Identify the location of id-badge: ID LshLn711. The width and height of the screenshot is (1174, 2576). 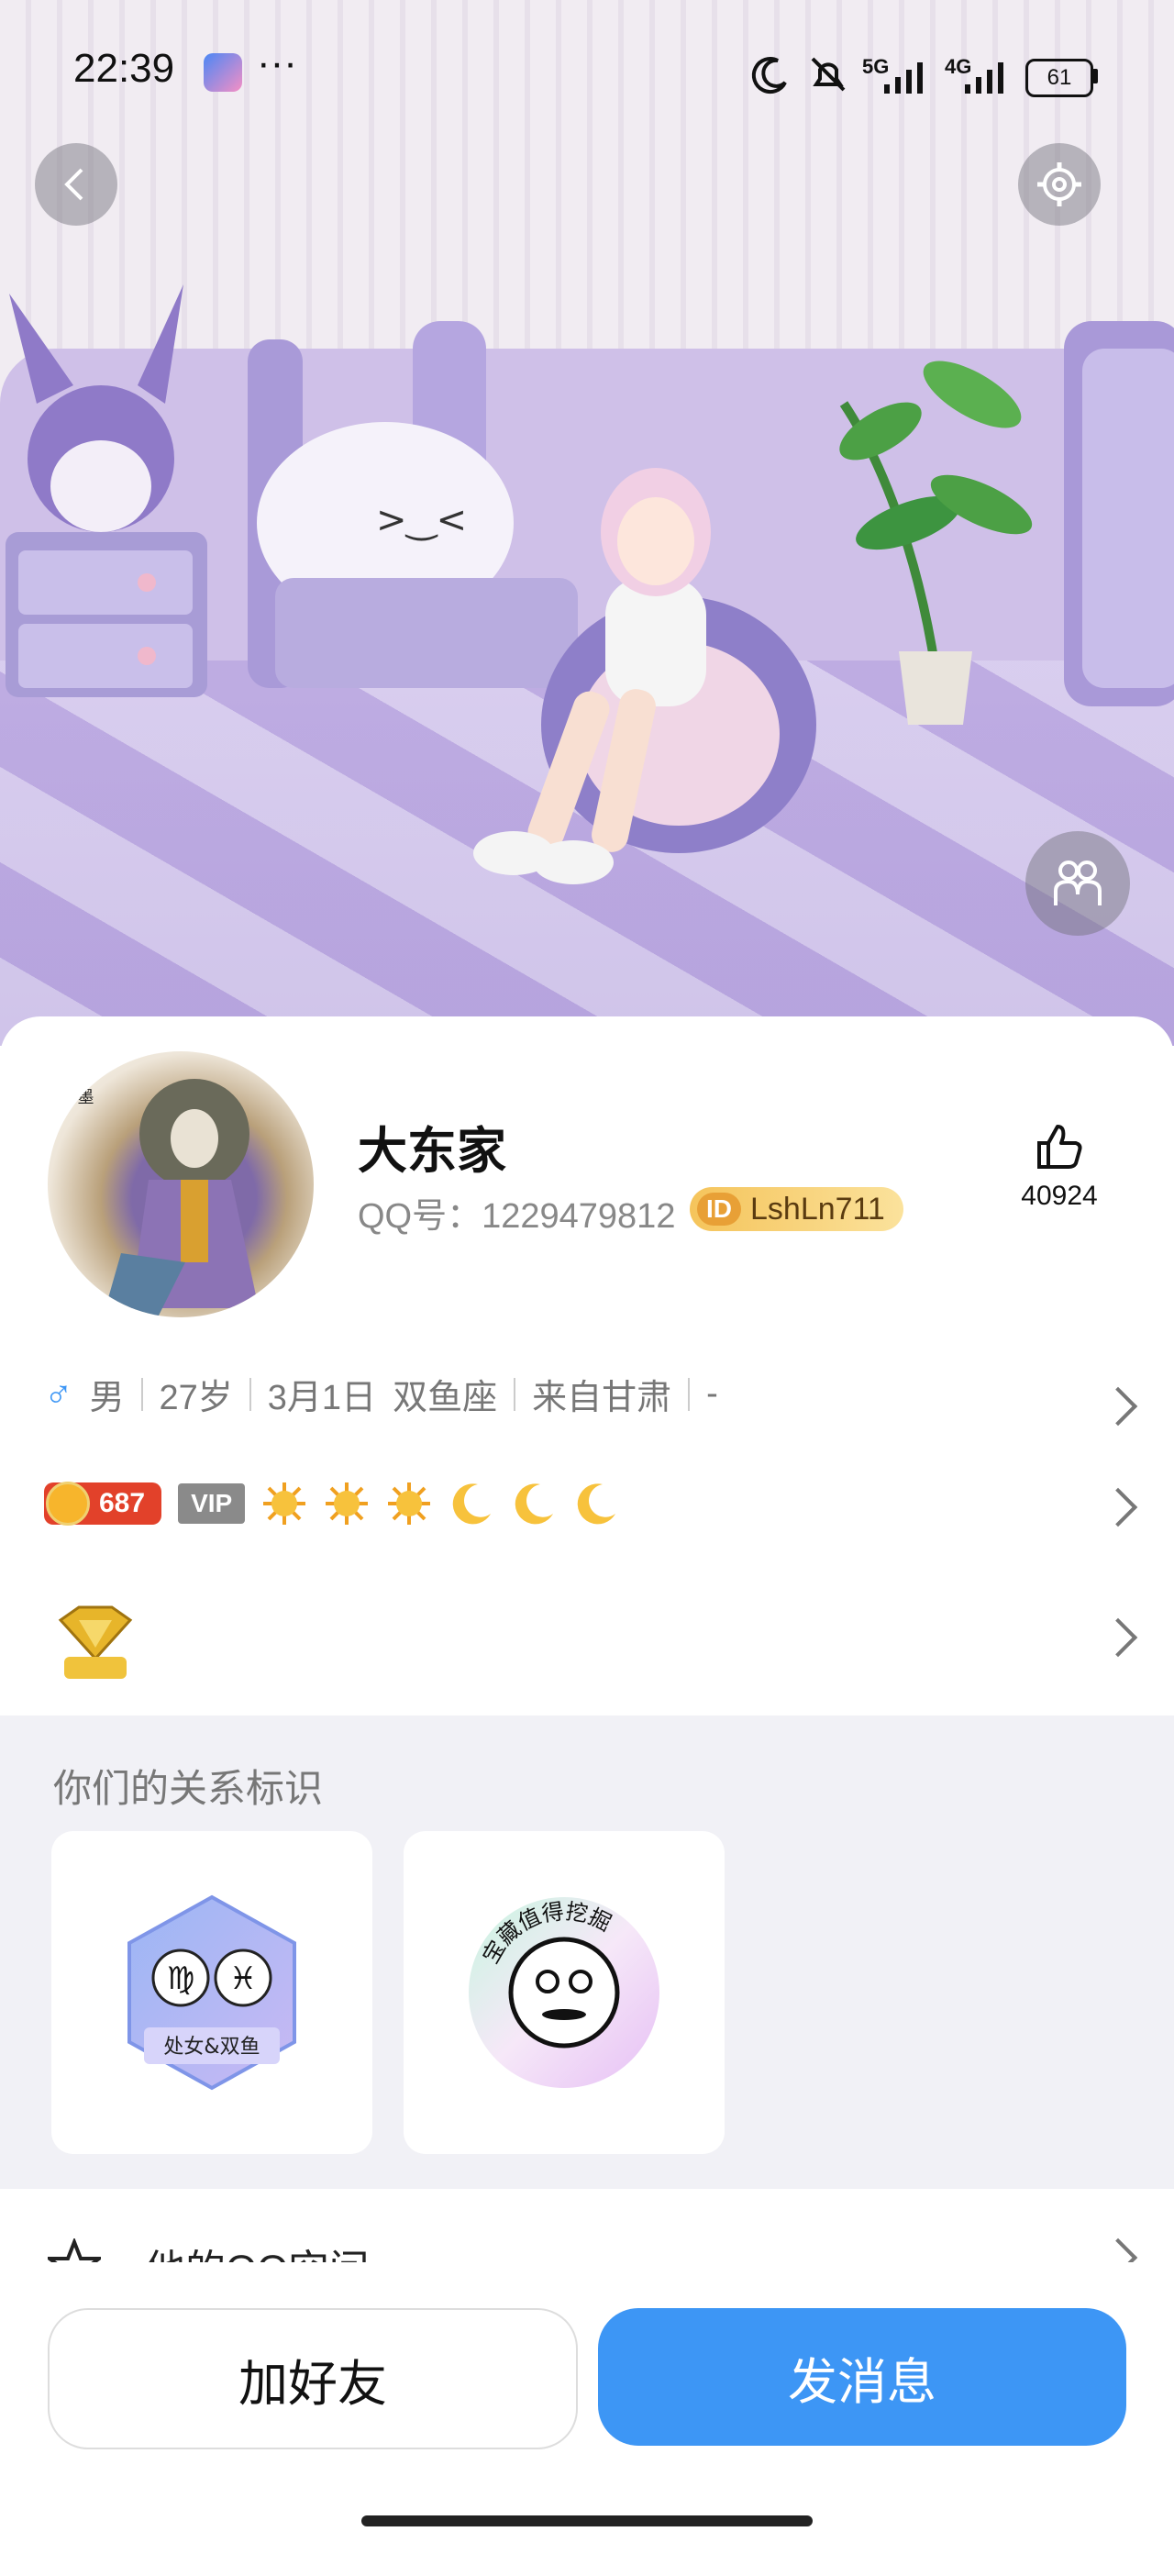
(796, 1209).